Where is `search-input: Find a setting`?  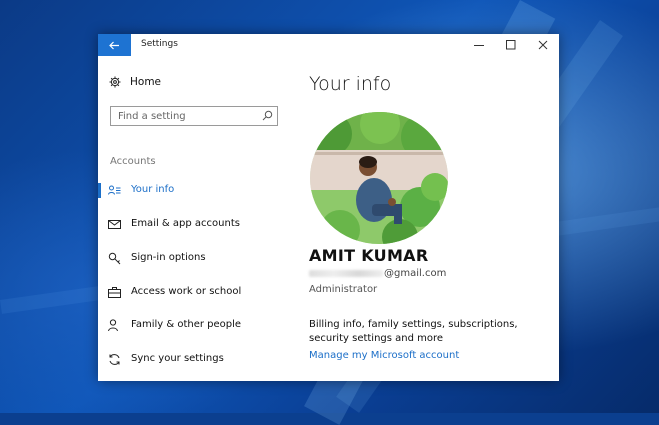
search-input: Find a setting is located at coordinates (194, 116).